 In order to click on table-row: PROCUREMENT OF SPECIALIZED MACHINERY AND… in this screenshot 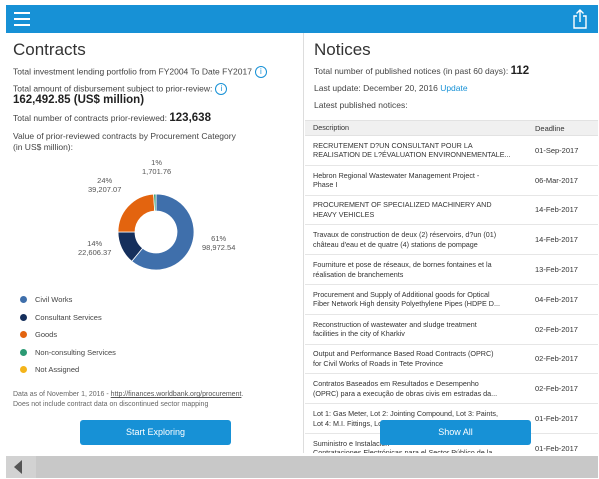, I will do `click(451, 211)`.